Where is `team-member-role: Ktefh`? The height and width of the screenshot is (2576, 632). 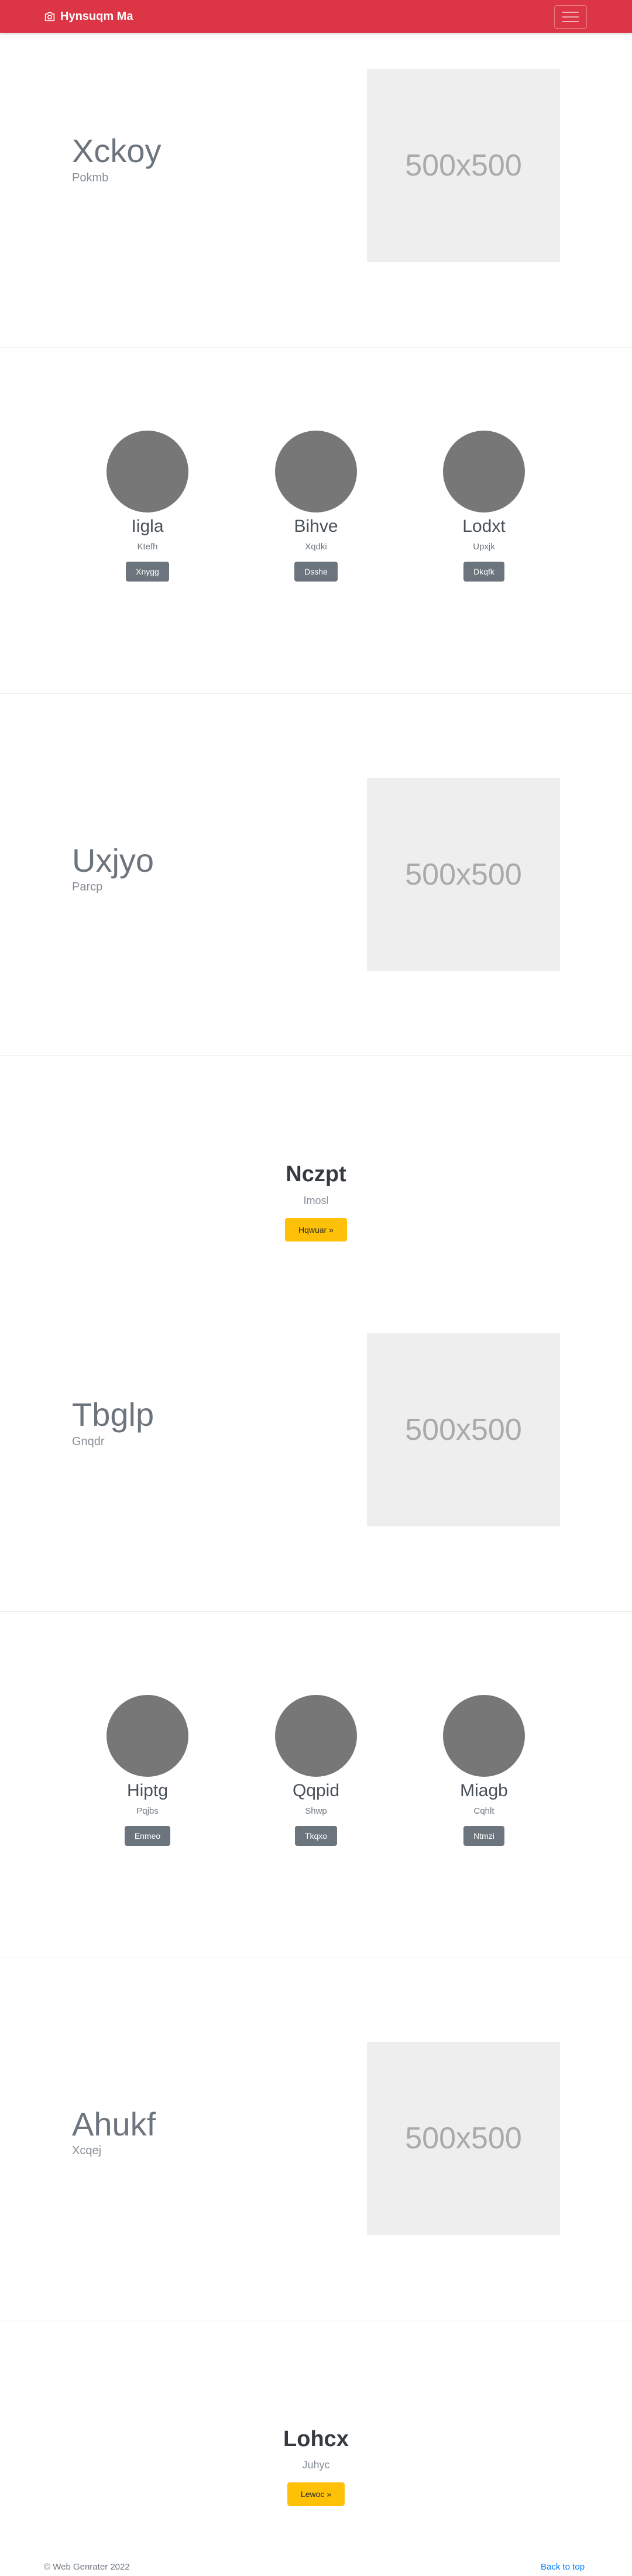 team-member-role: Ktefh is located at coordinates (147, 547).